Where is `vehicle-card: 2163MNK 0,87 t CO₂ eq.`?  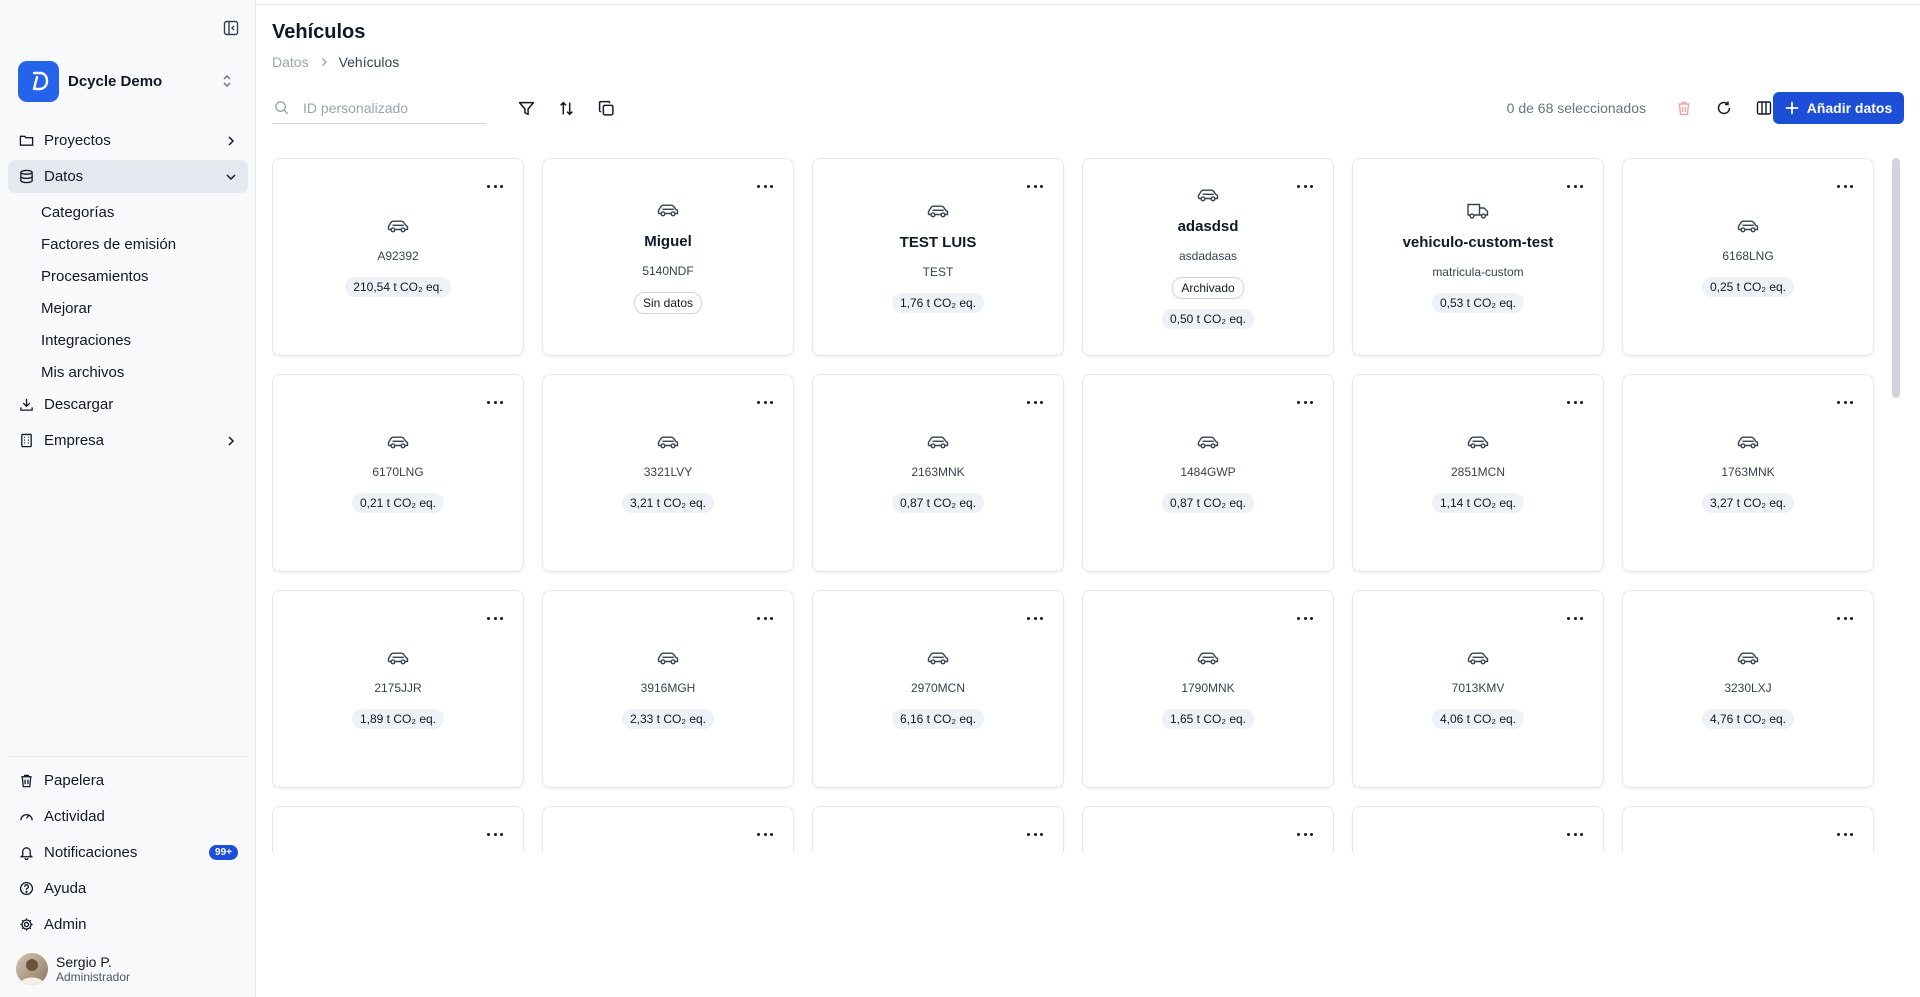
vehicle-card: 2163MNK 0,87 t CO₂ eq. is located at coordinates (938, 473).